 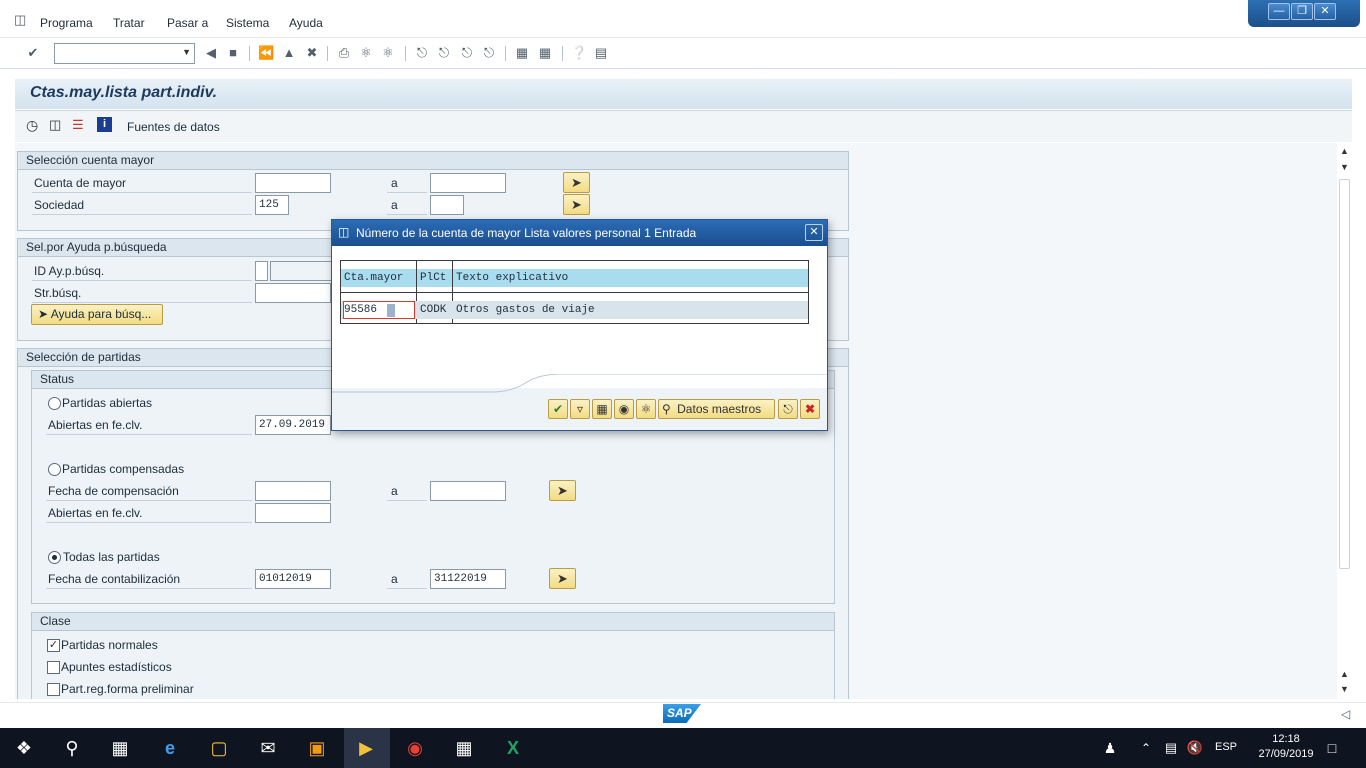 I want to click on cuenta-multiple-selection-button: ➤, so click(x=576, y=182).